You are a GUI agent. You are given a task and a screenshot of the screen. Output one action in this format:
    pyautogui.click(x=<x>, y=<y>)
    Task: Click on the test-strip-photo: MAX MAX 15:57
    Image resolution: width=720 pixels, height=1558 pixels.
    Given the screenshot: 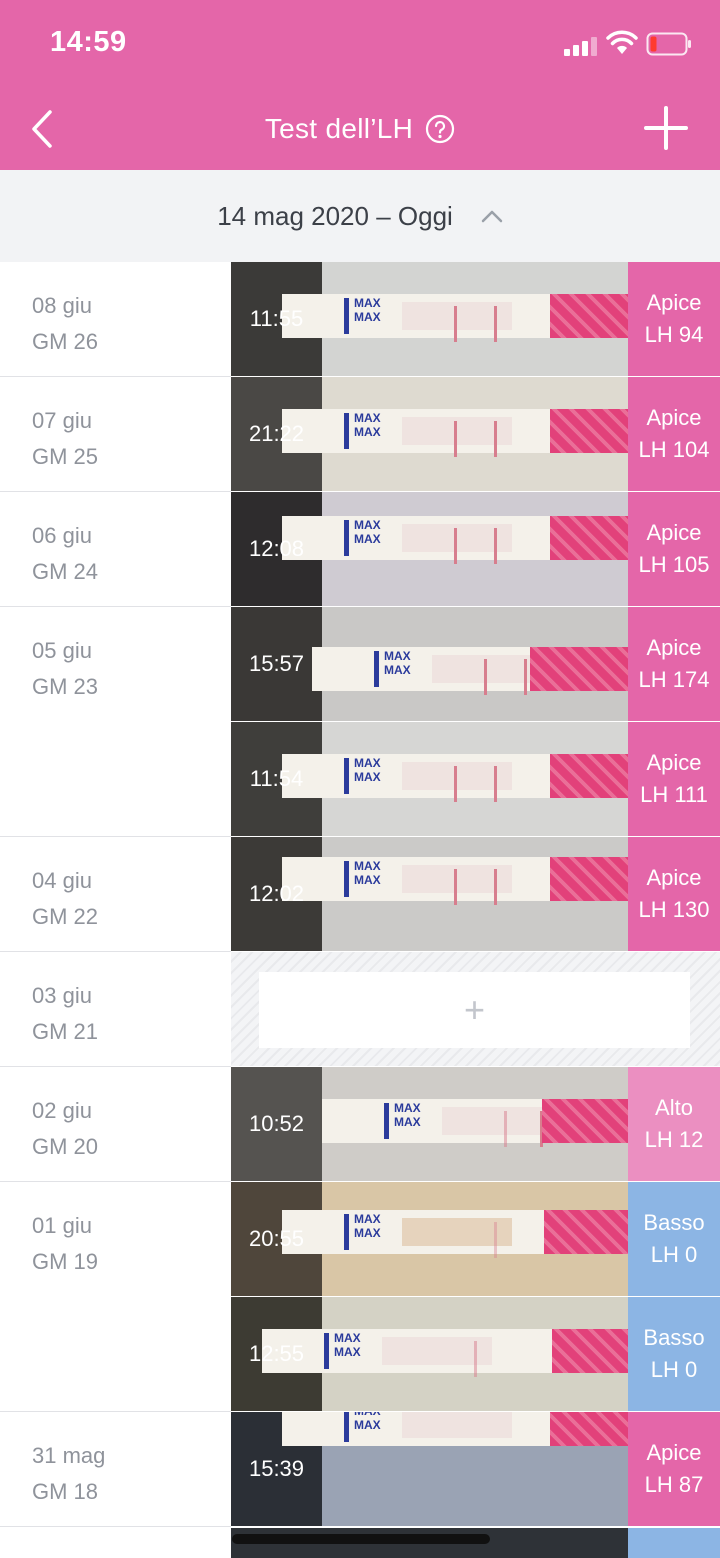 What is the action you would take?
    pyautogui.click(x=429, y=664)
    